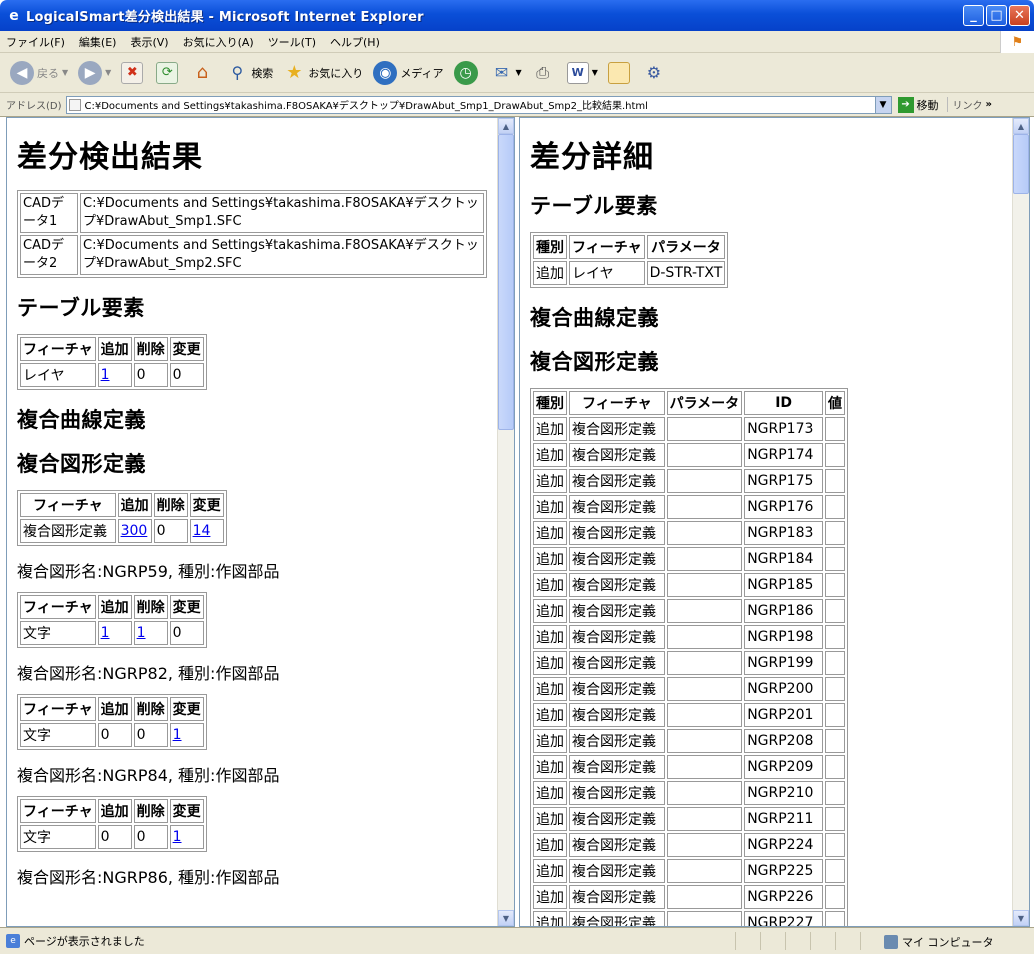 The image size is (1034, 954). Describe the element at coordinates (689, 845) in the screenshot. I see `table-row: 追加 複合図形定義 NGRP224` at that location.